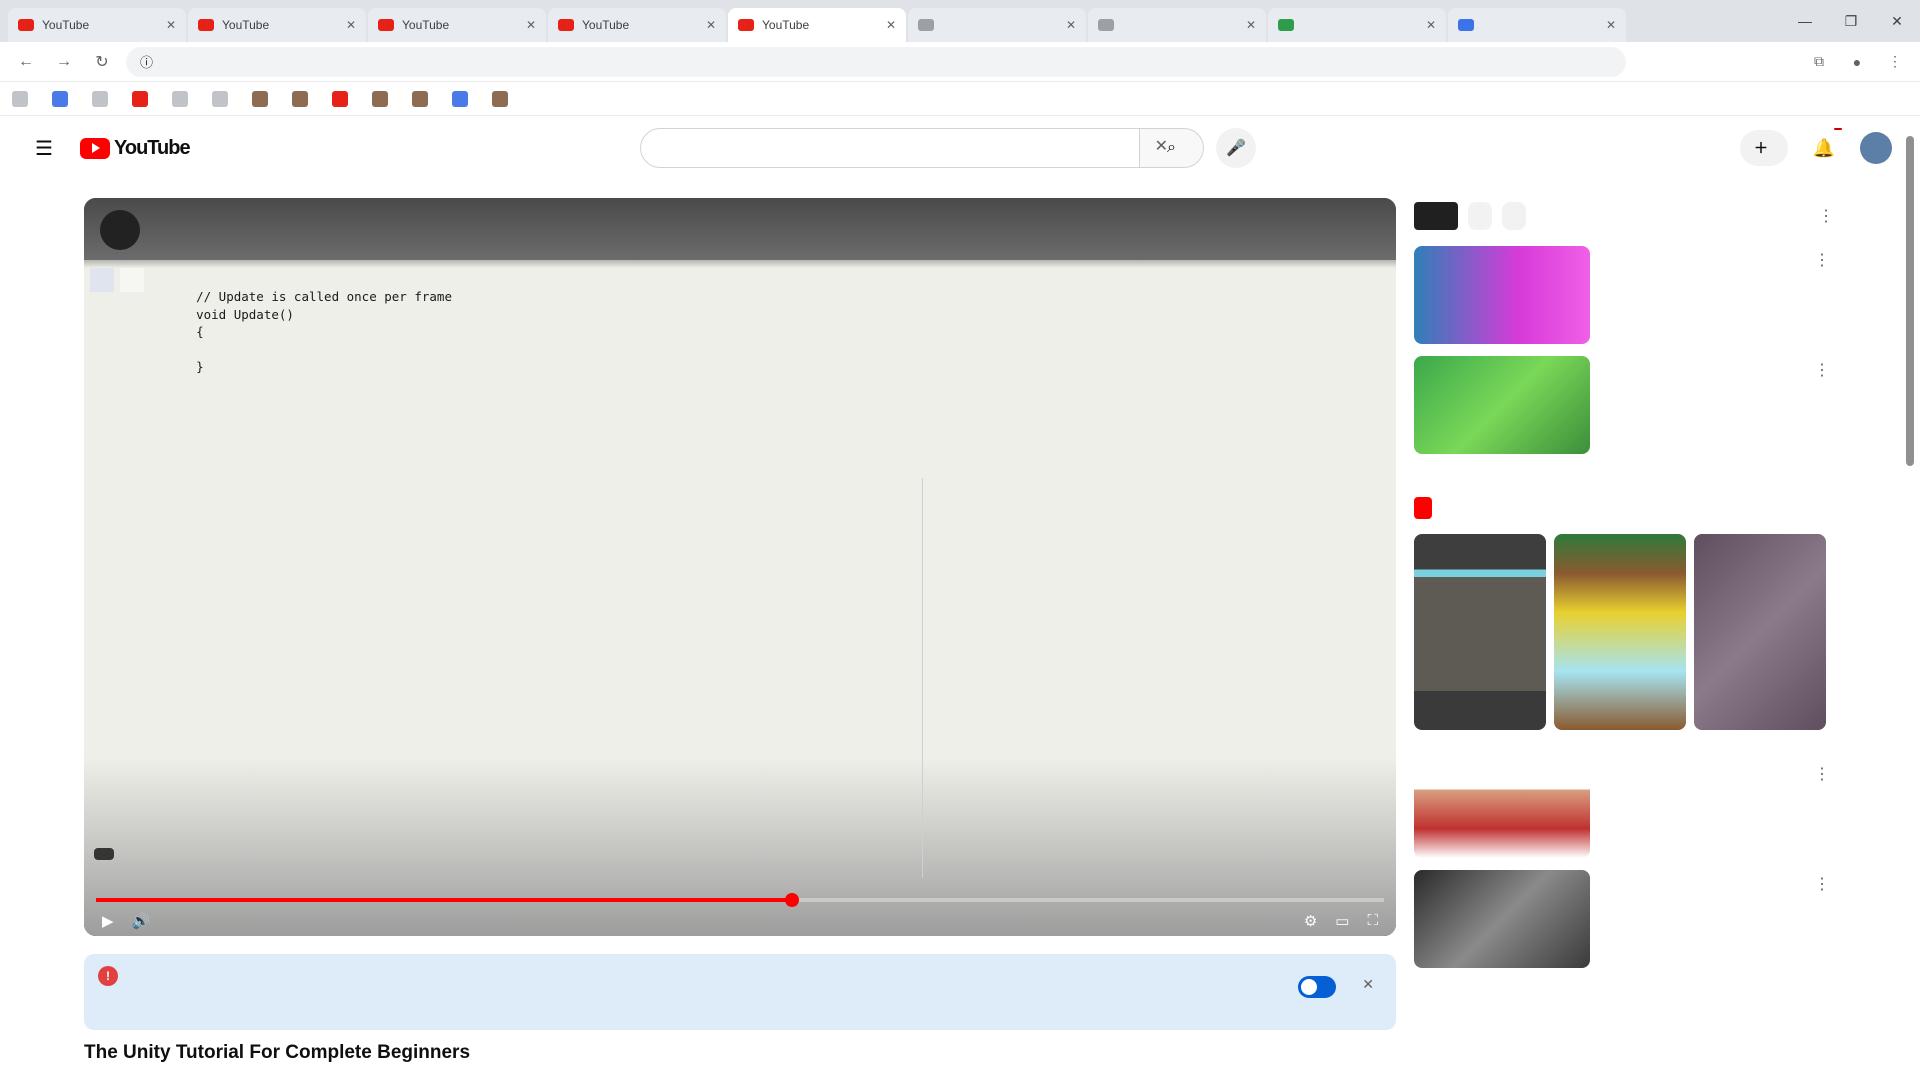 This screenshot has width=1920, height=1080. I want to click on sponsored-row: ⋮, so click(1624, 216).